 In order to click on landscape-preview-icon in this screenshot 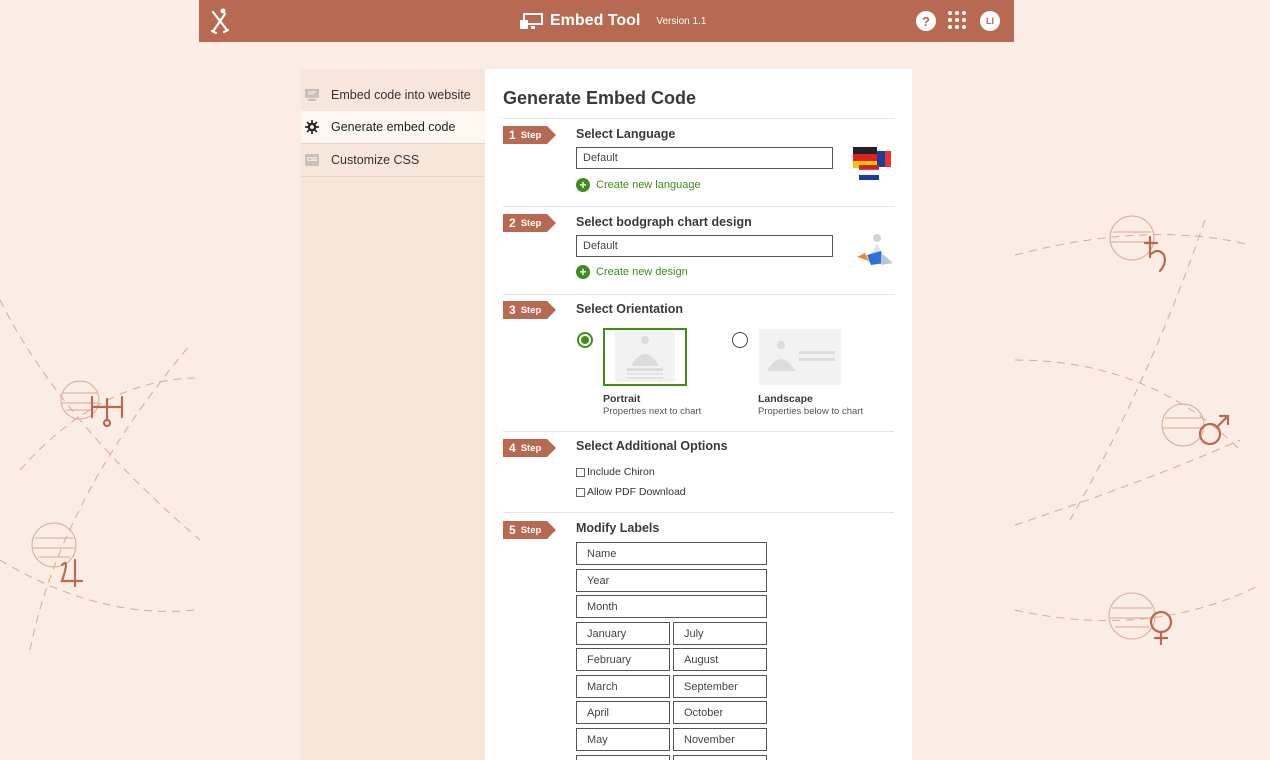, I will do `click(801, 356)`.